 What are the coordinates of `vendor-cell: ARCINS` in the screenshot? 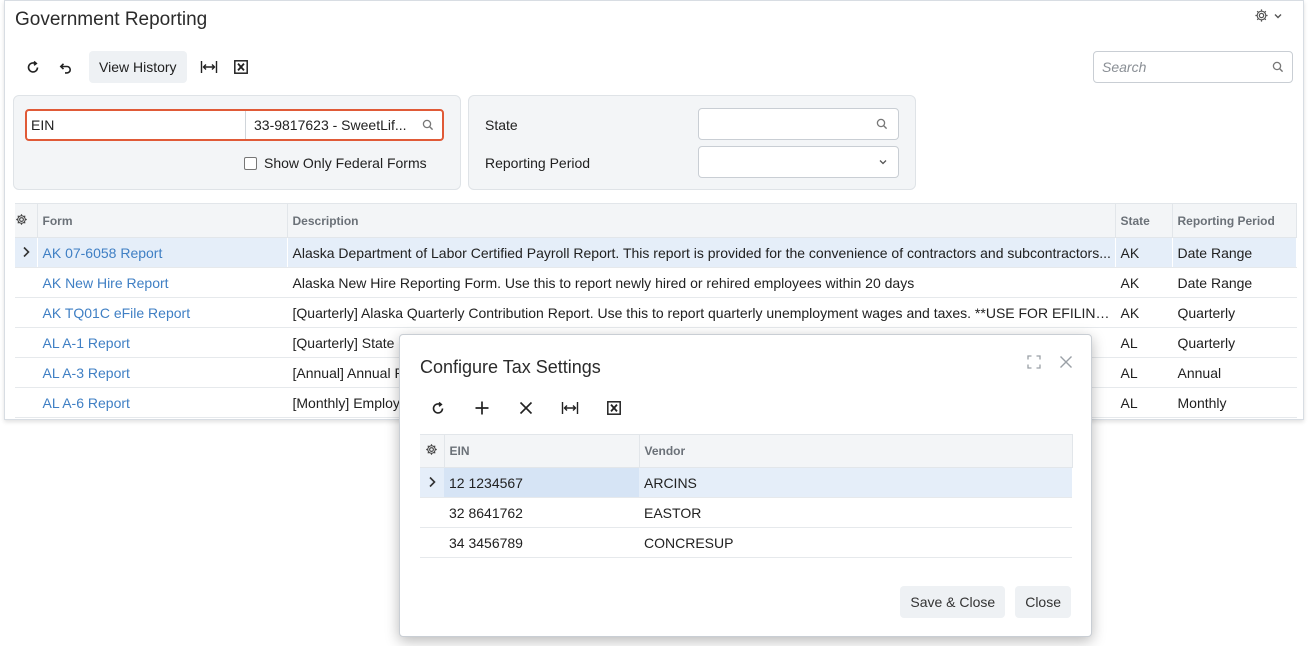 It's located at (855, 482).